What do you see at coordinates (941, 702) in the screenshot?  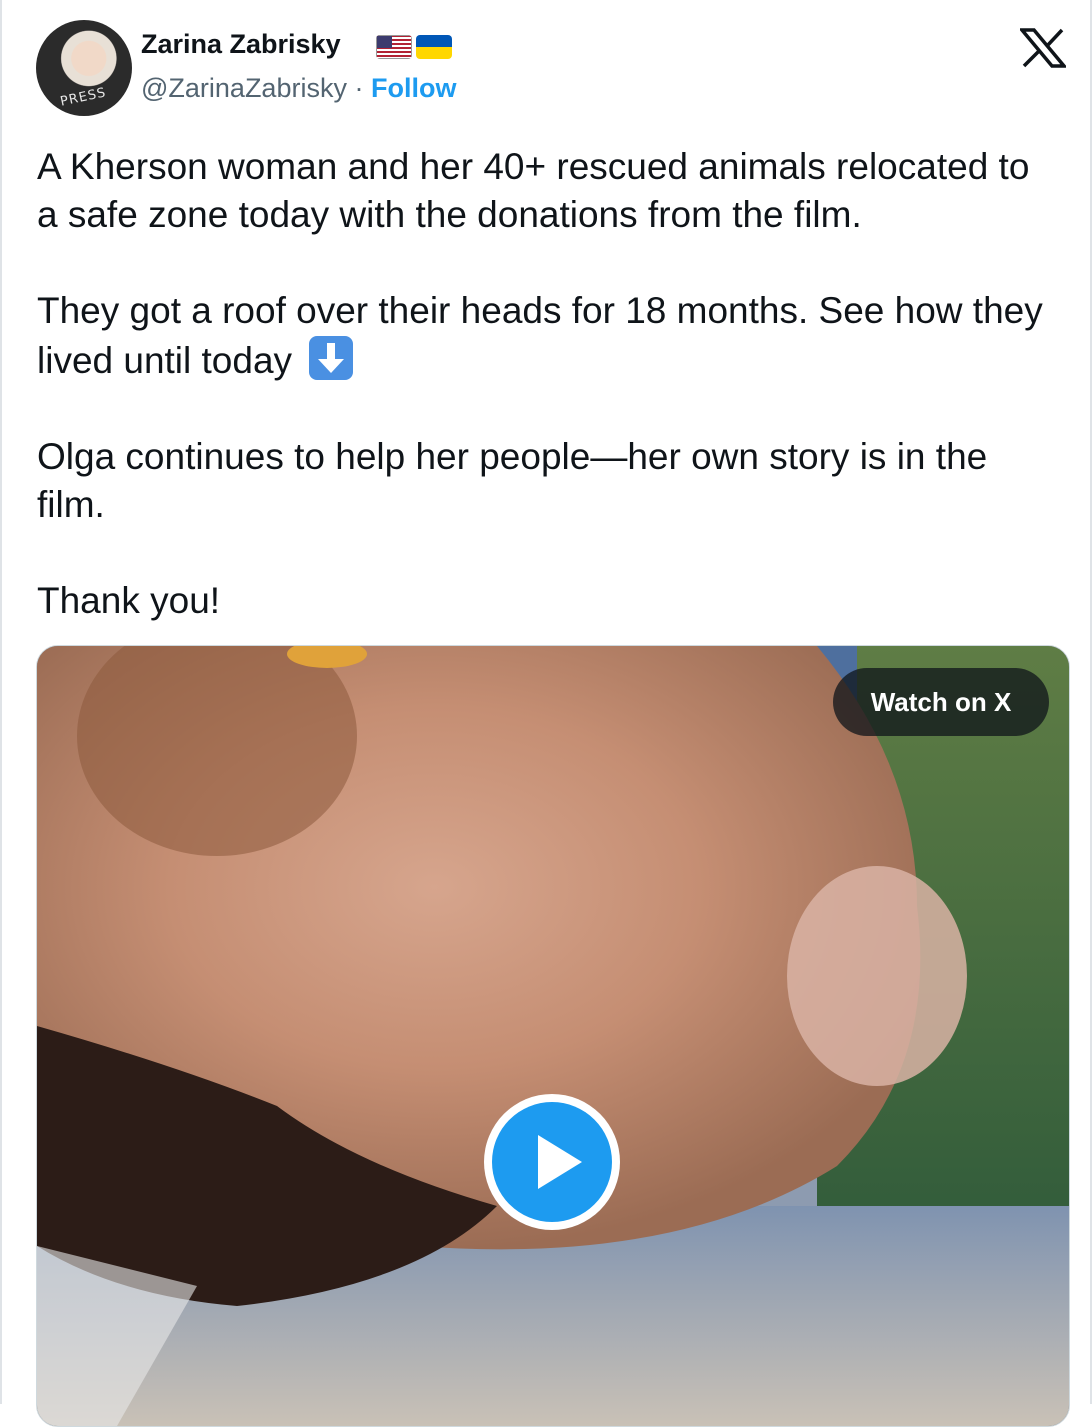 I see `watch-on-x-button: Watch on X` at bounding box center [941, 702].